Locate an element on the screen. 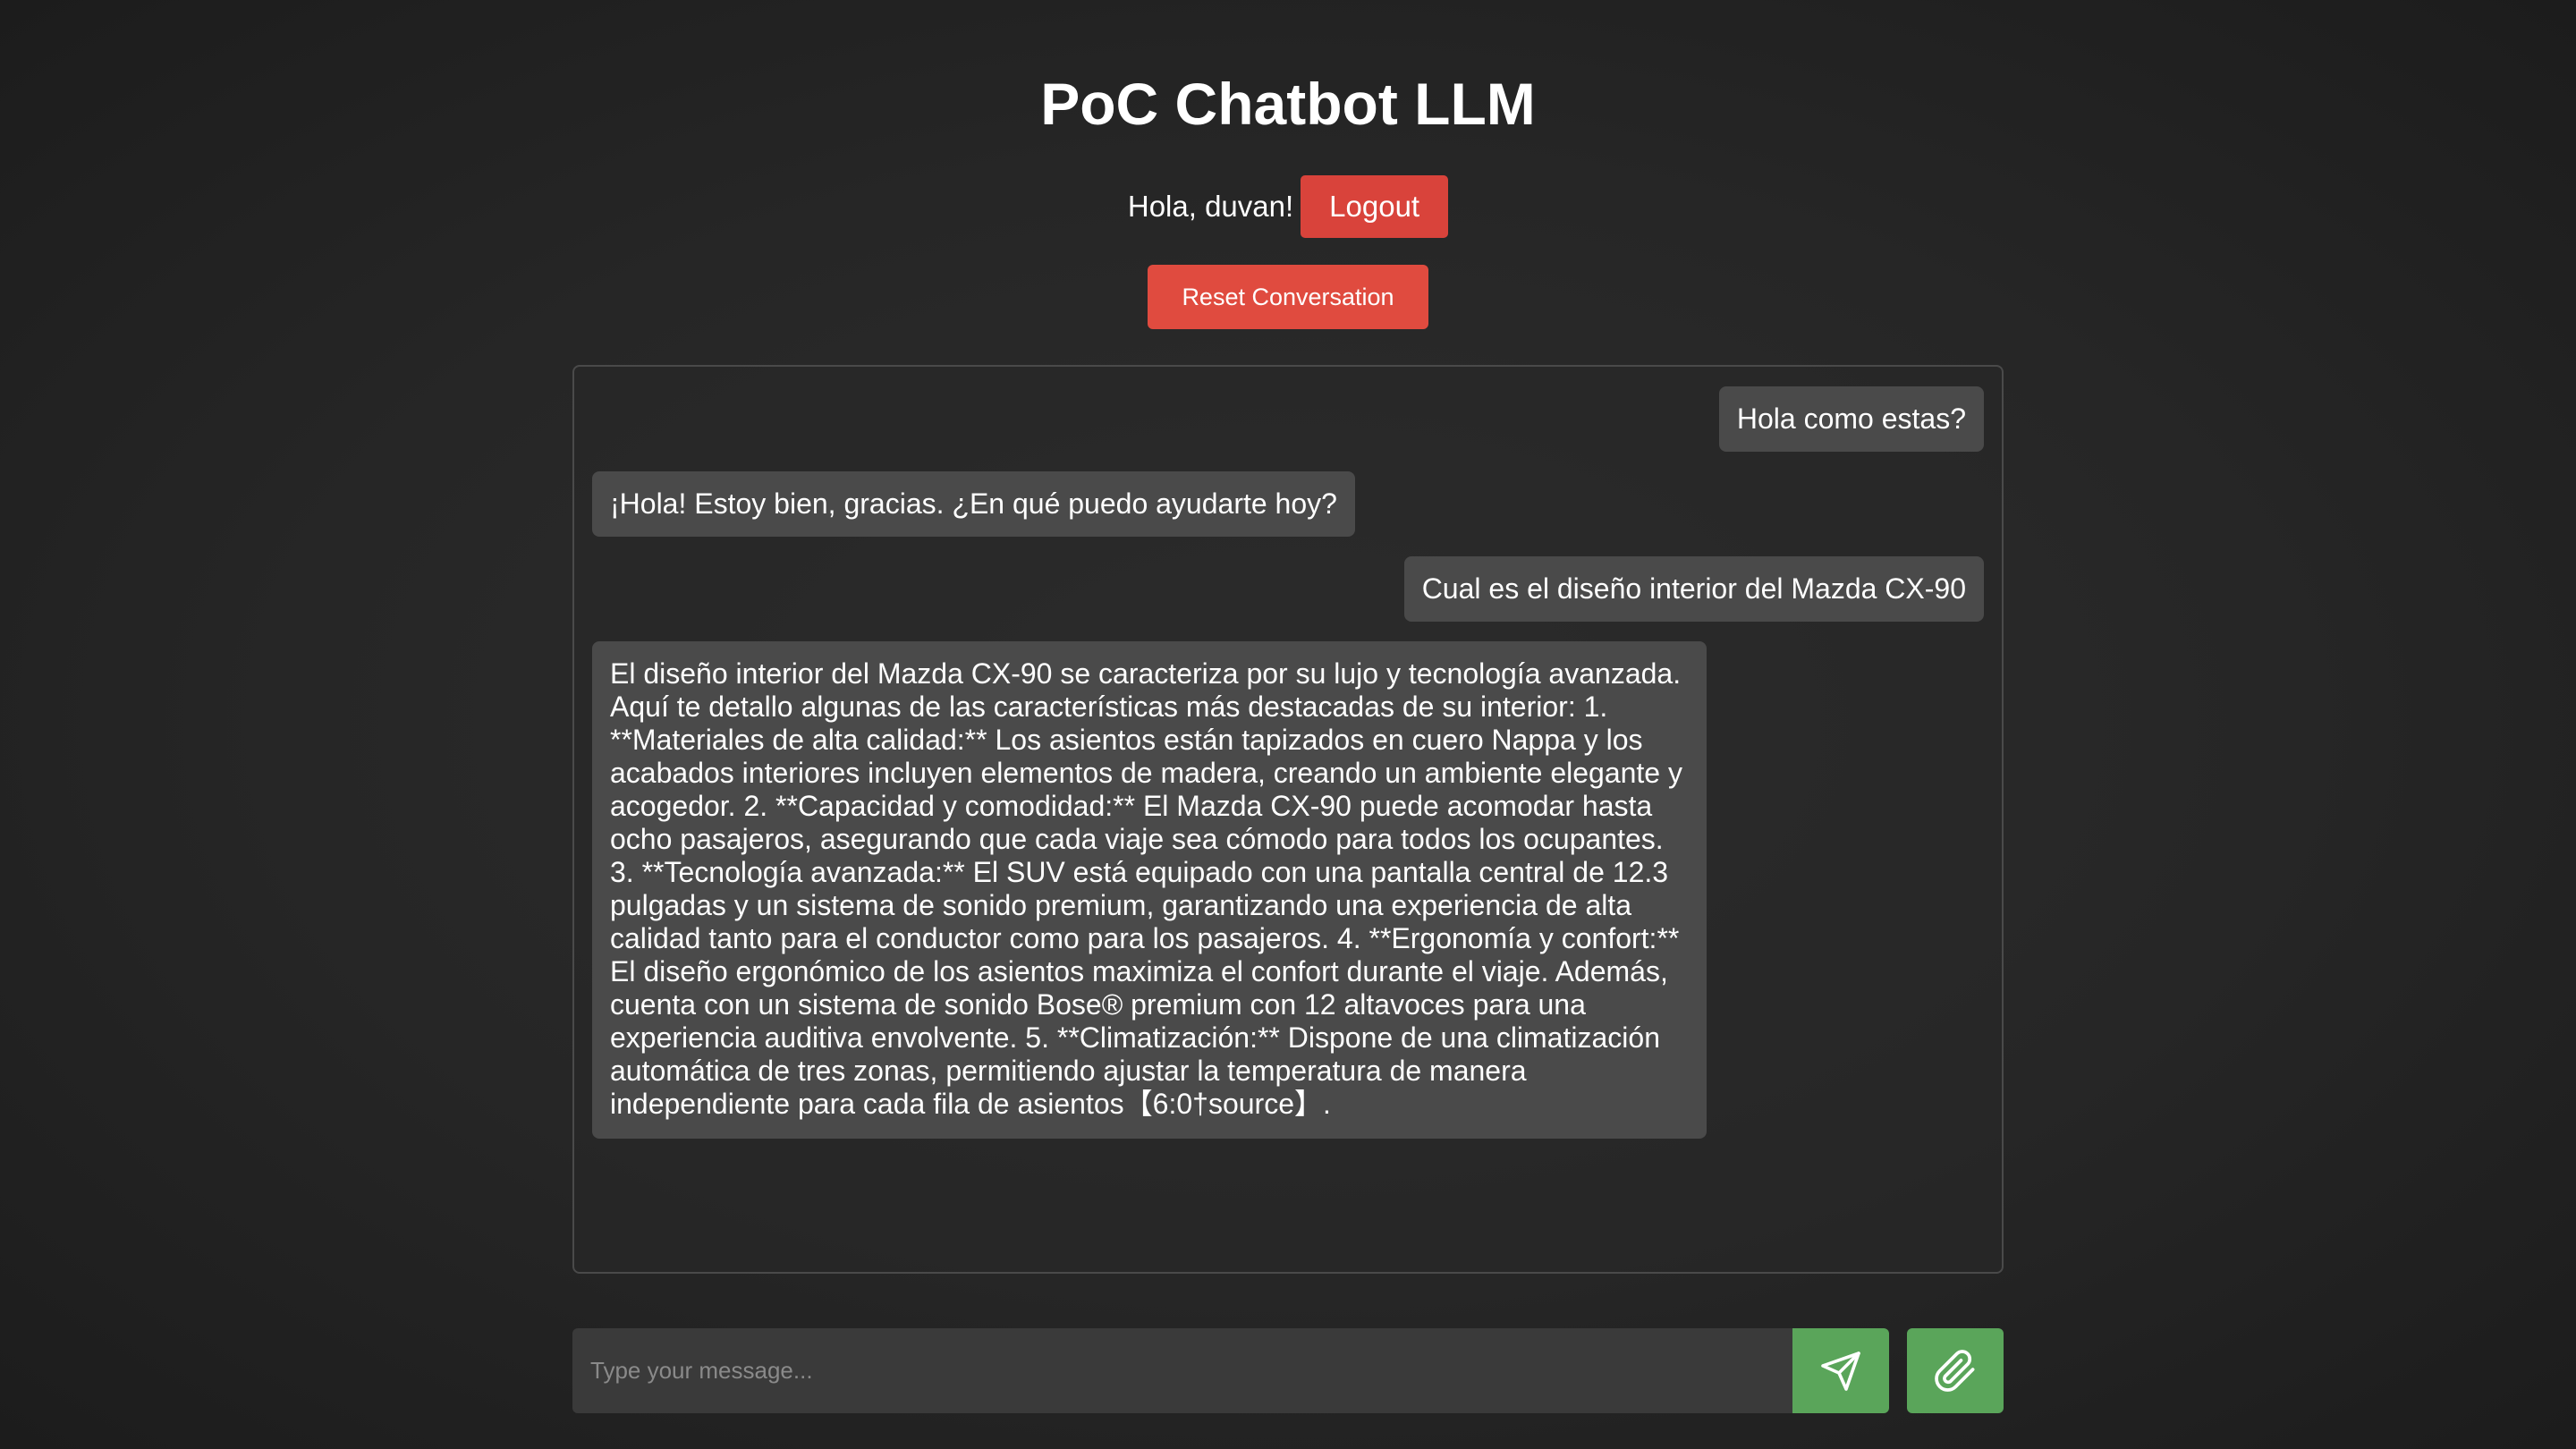  message-input is located at coordinates (1182, 1370).